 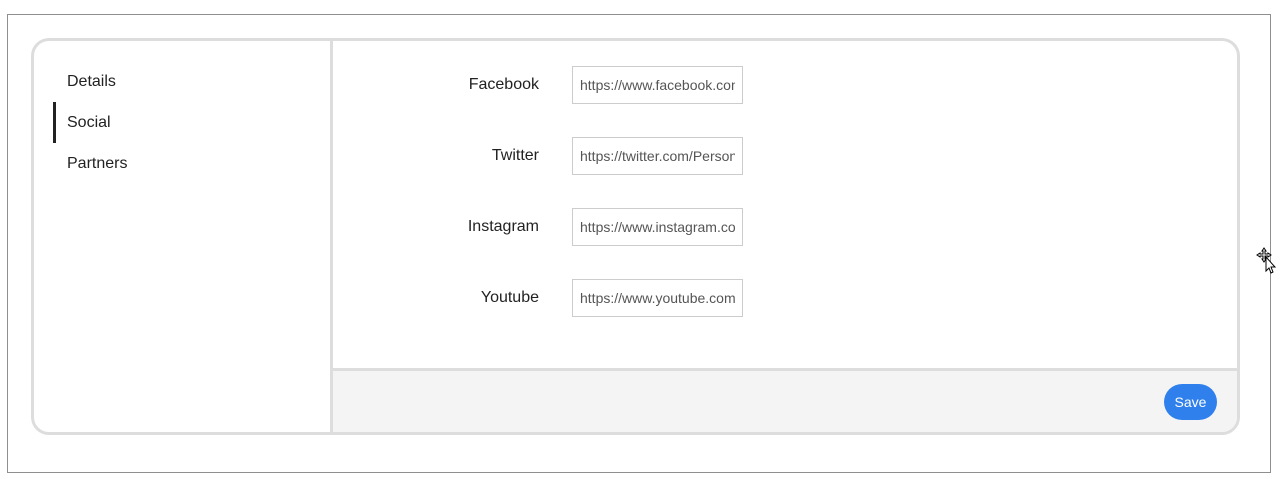 What do you see at coordinates (785, 400) in the screenshot?
I see `form-footer: Save` at bounding box center [785, 400].